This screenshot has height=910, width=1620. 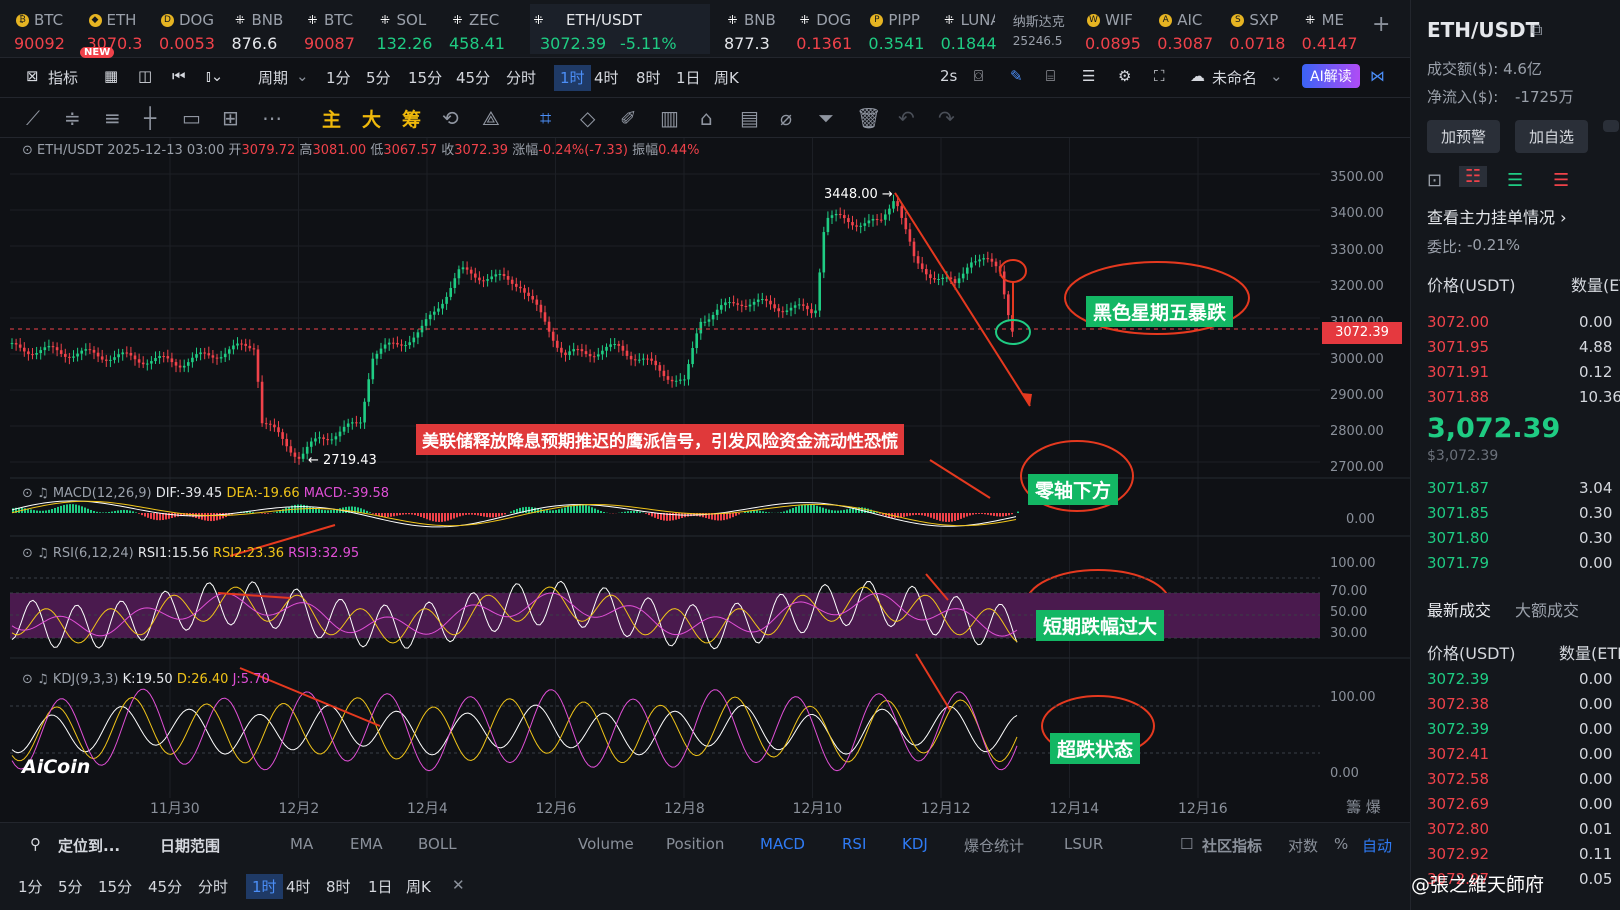 I want to click on line-tool-icon: ⟋, so click(x=33, y=118).